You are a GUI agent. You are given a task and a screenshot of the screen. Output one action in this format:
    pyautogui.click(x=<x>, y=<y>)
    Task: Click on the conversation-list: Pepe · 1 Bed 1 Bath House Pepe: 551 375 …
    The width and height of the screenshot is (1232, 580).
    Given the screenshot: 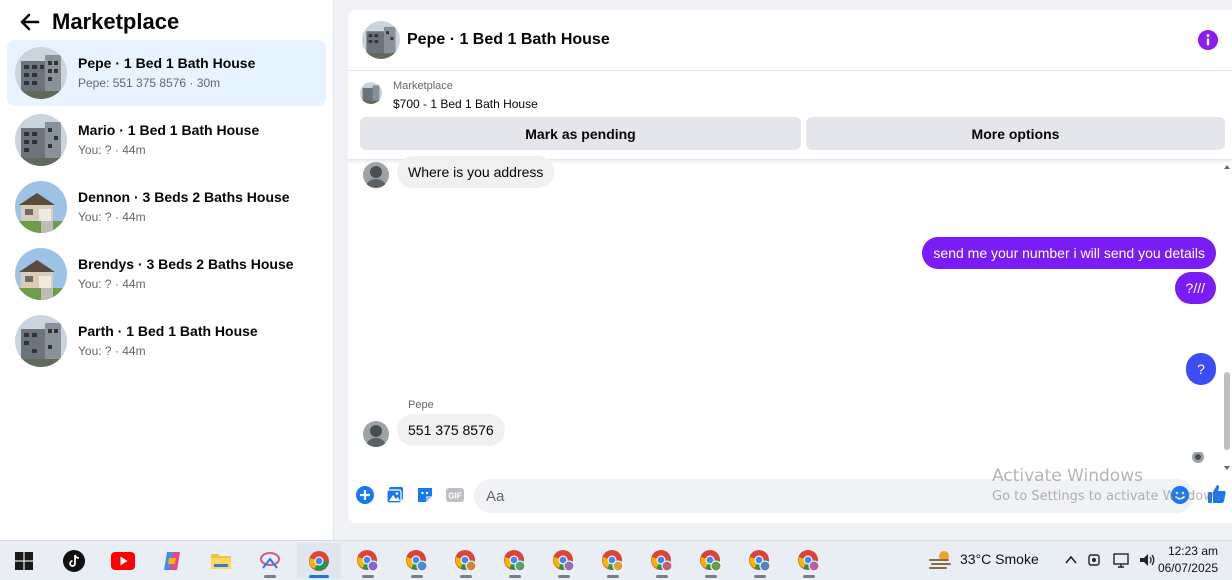 What is the action you would take?
    pyautogui.click(x=166, y=207)
    